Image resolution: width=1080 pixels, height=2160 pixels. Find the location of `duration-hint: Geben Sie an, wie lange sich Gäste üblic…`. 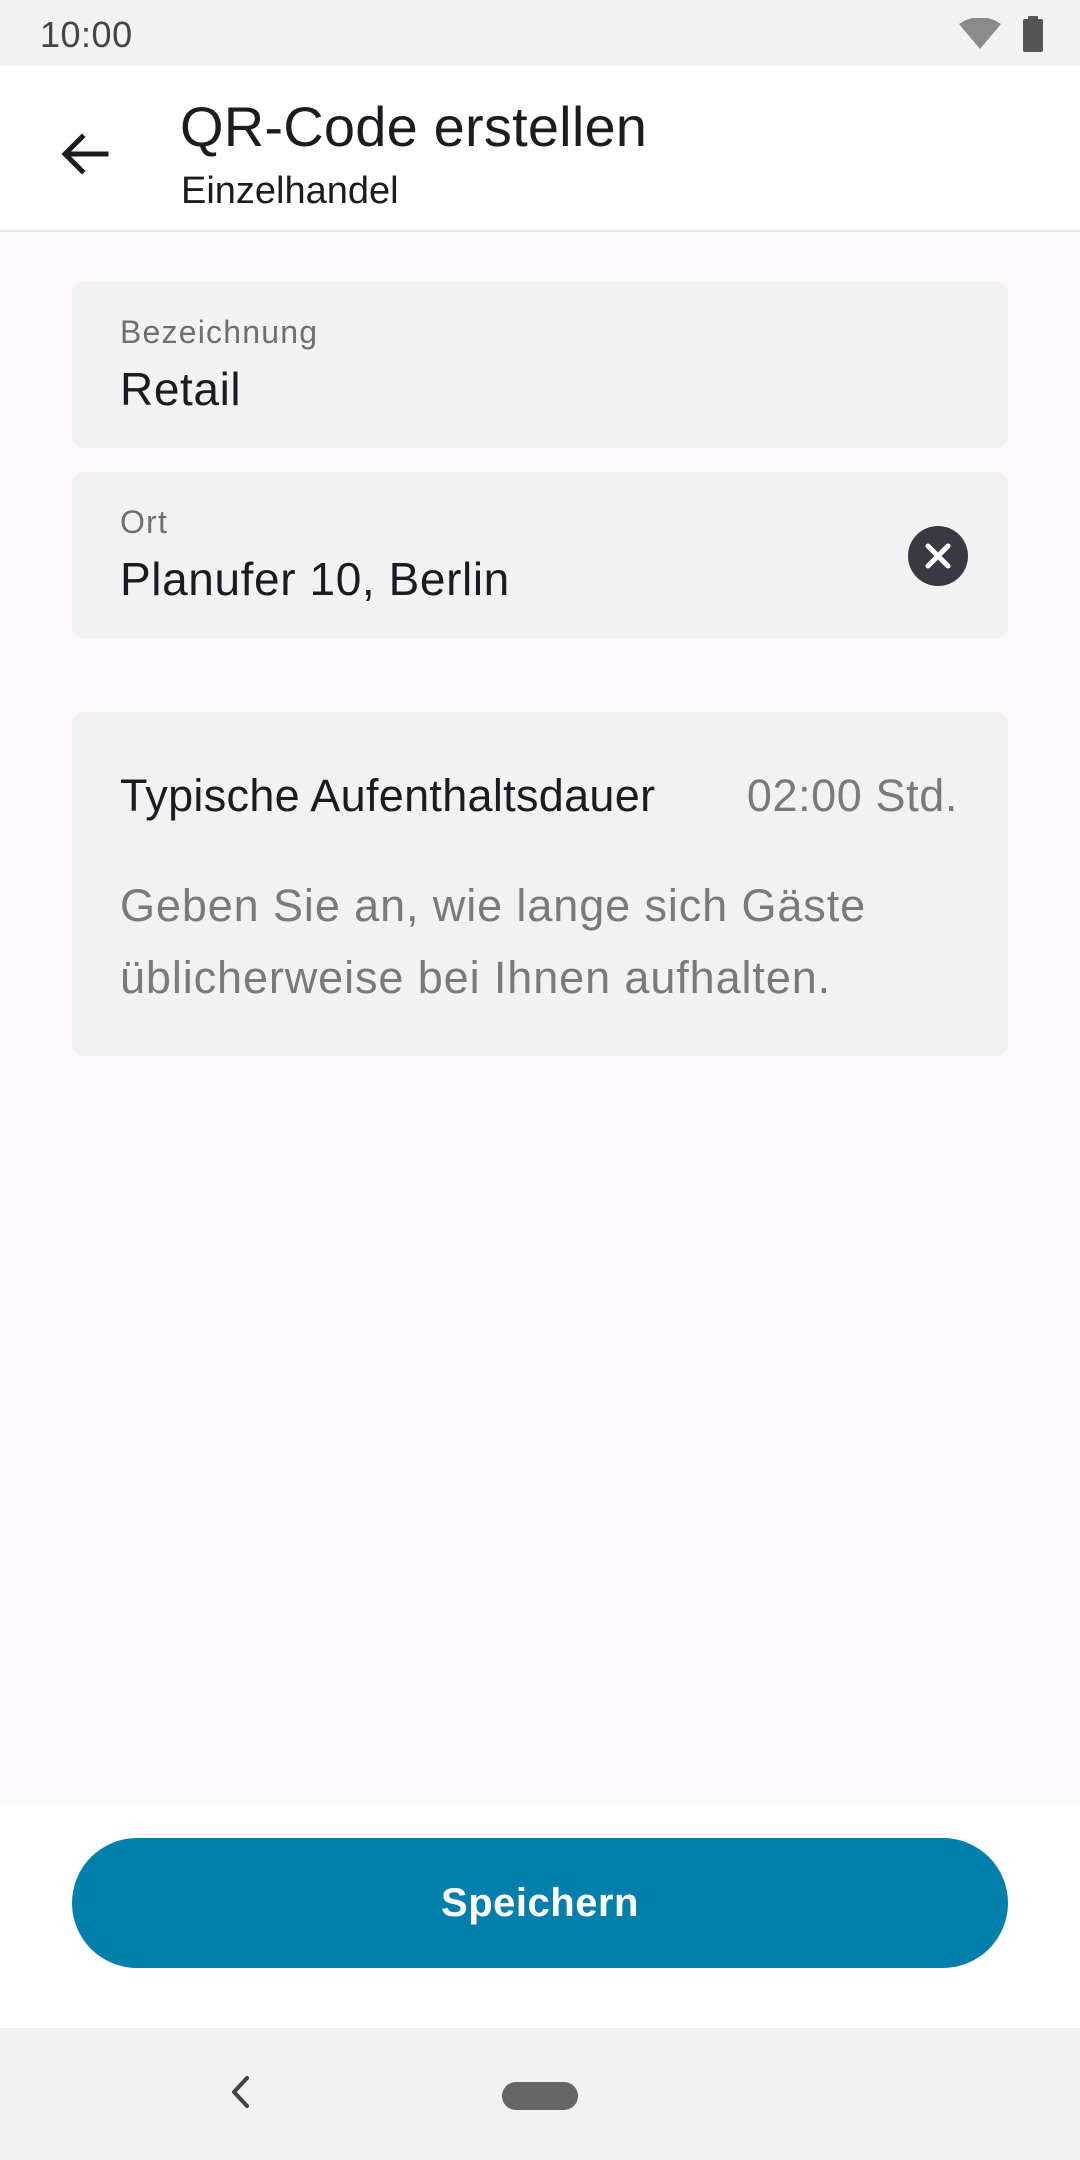

duration-hint: Geben Sie an, wie lange sich Gäste üblic… is located at coordinates (493, 941).